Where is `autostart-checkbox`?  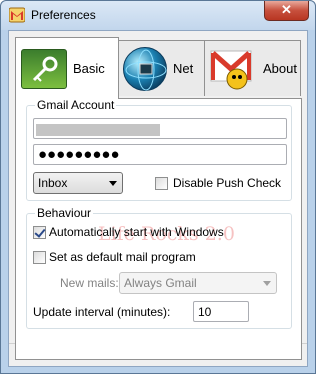
autostart-checkbox is located at coordinates (39, 232).